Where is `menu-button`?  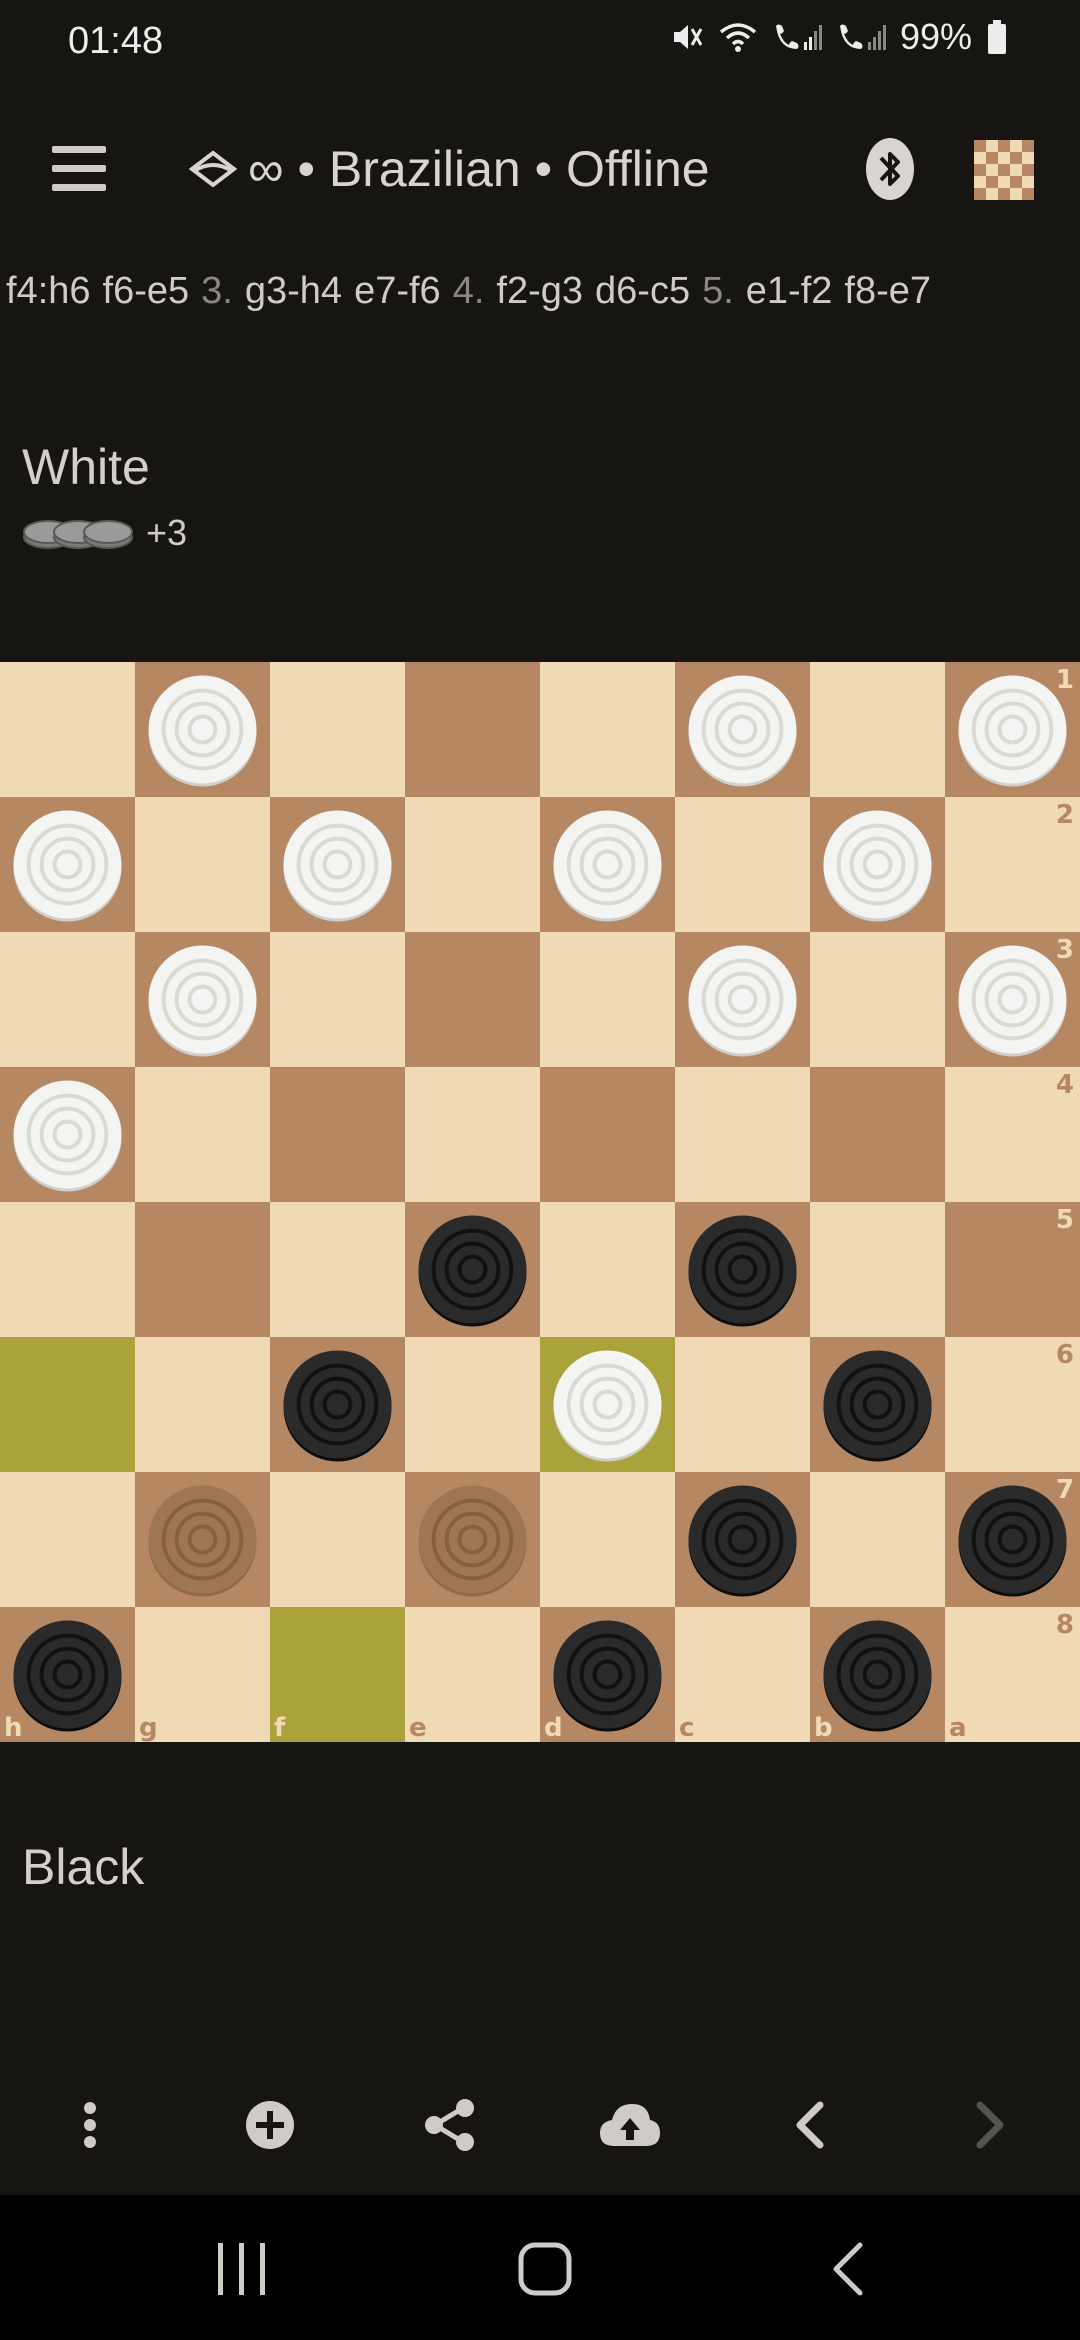
menu-button is located at coordinates (79, 169).